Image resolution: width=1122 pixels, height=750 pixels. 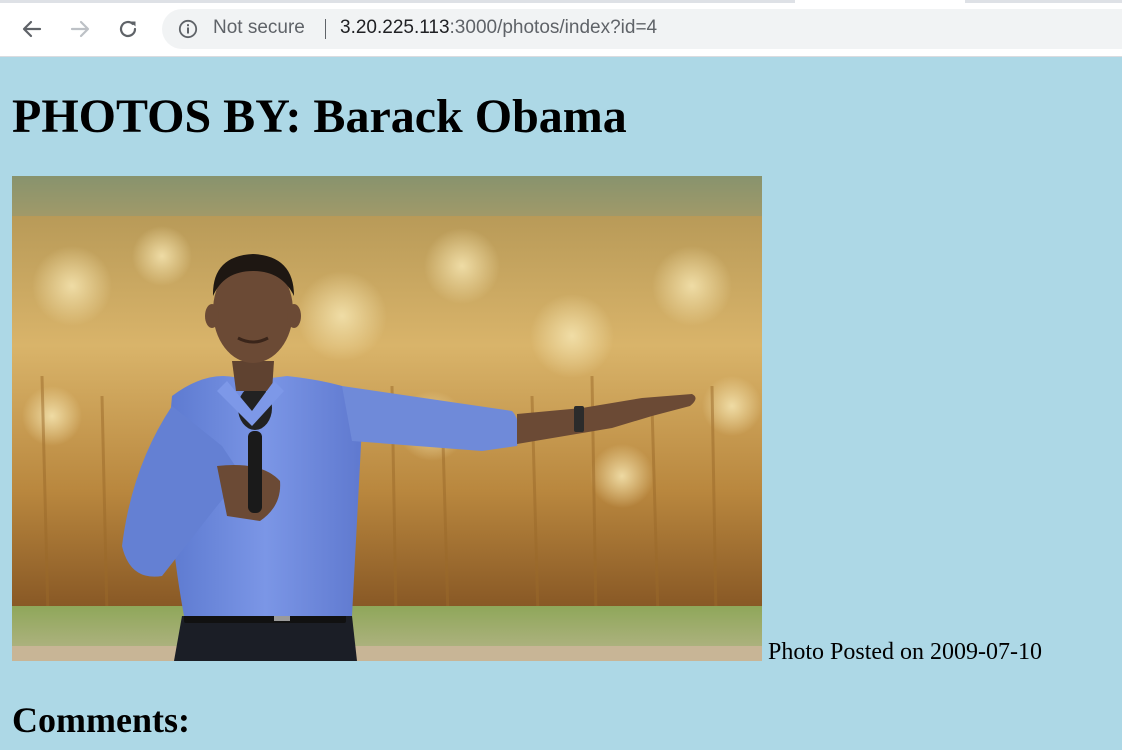 What do you see at coordinates (395, 27) in the screenshot?
I see `url-host: 3.20.225.113` at bounding box center [395, 27].